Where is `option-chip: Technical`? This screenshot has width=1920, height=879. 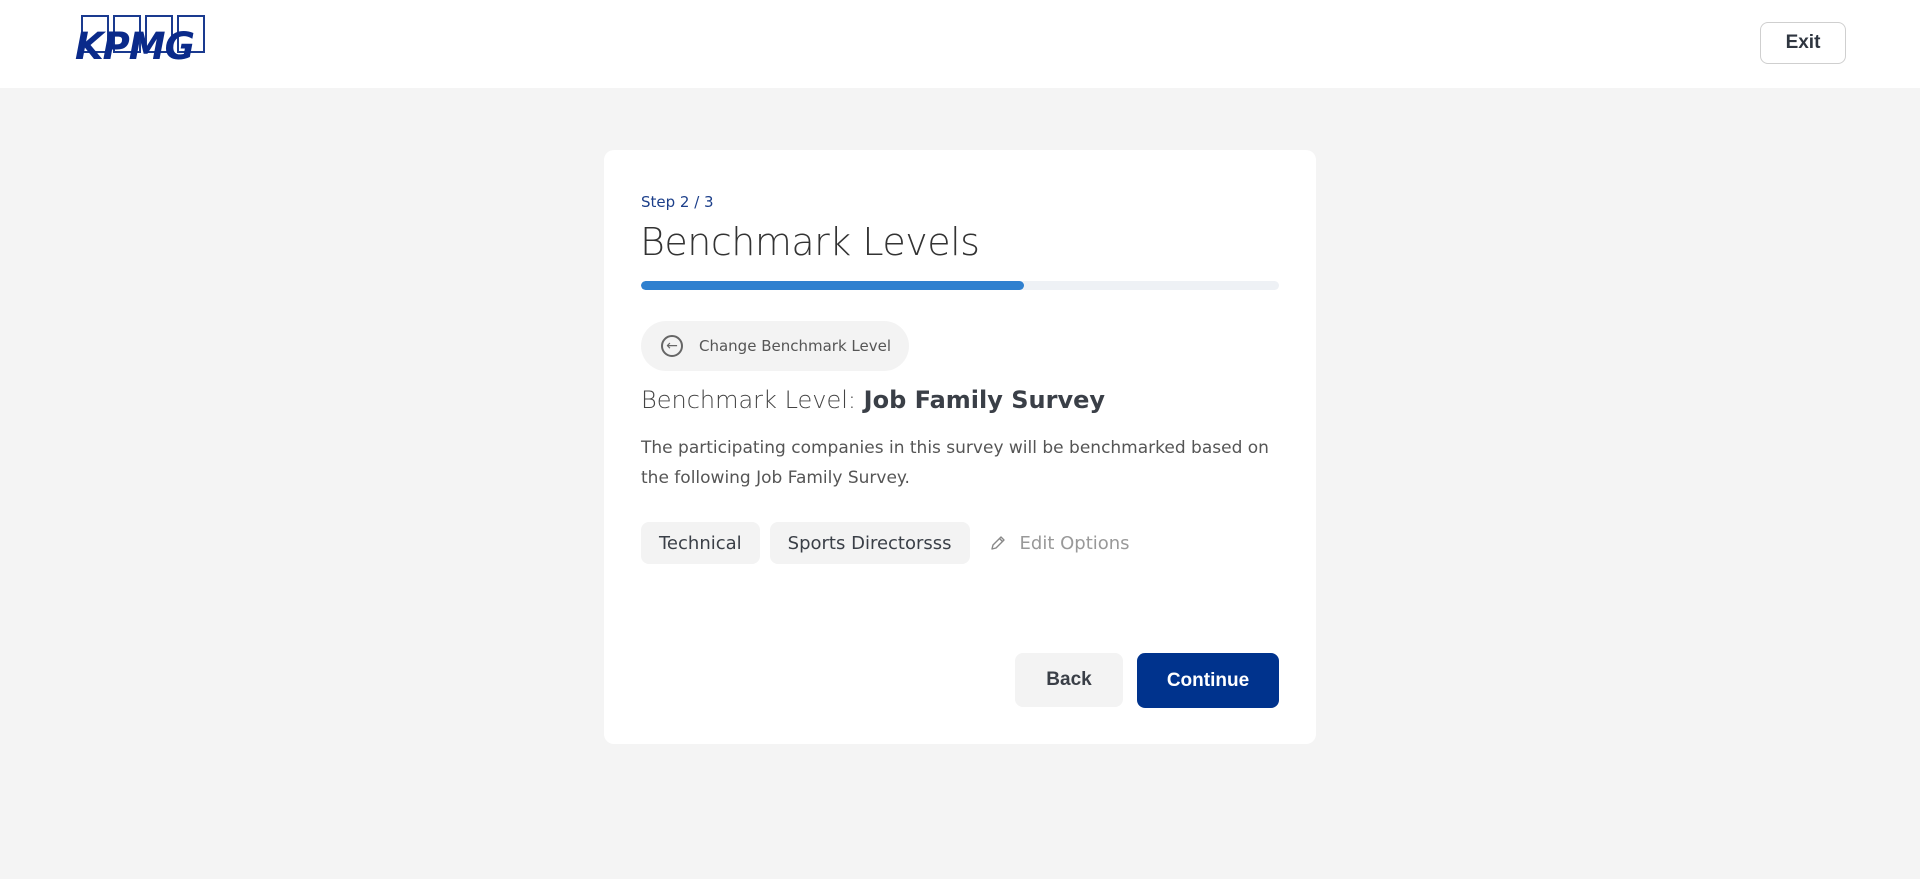 option-chip: Technical is located at coordinates (700, 543).